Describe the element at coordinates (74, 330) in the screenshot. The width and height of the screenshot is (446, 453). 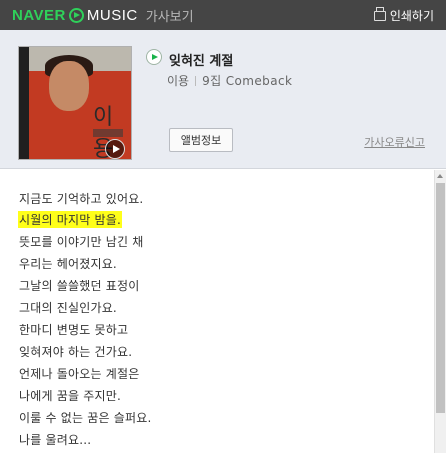
I see `lyric-line: 한마디 변명도 못하고` at that location.